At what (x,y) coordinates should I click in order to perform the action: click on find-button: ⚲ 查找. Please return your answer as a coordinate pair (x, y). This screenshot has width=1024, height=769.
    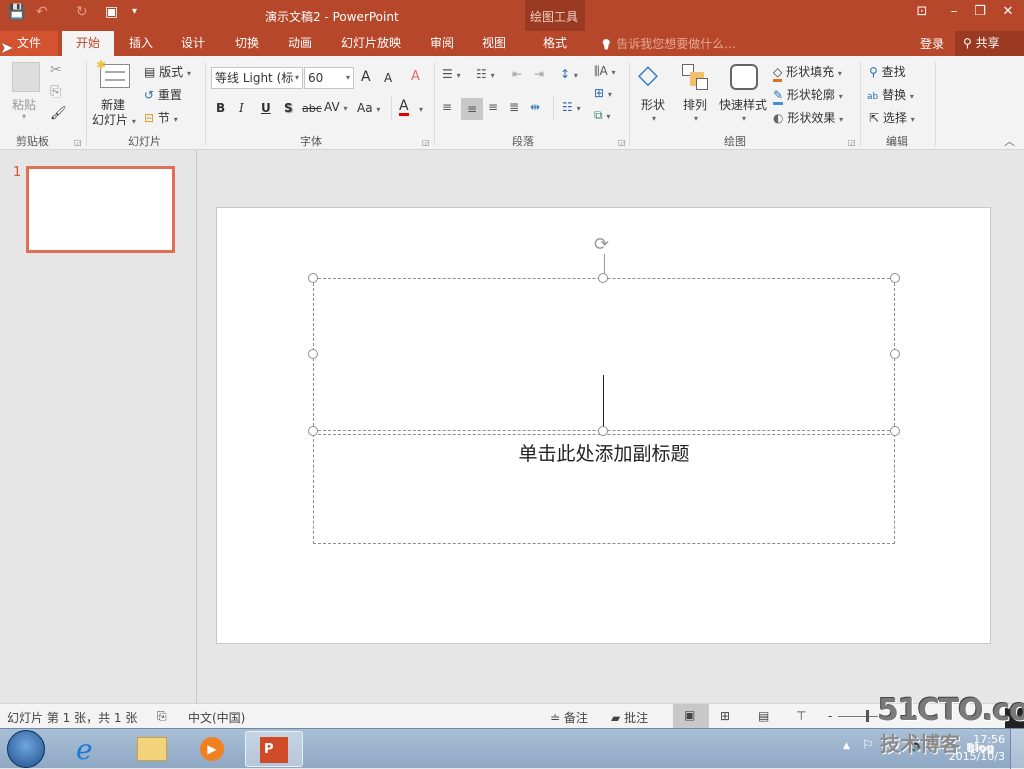
    Looking at the image, I should click on (887, 71).